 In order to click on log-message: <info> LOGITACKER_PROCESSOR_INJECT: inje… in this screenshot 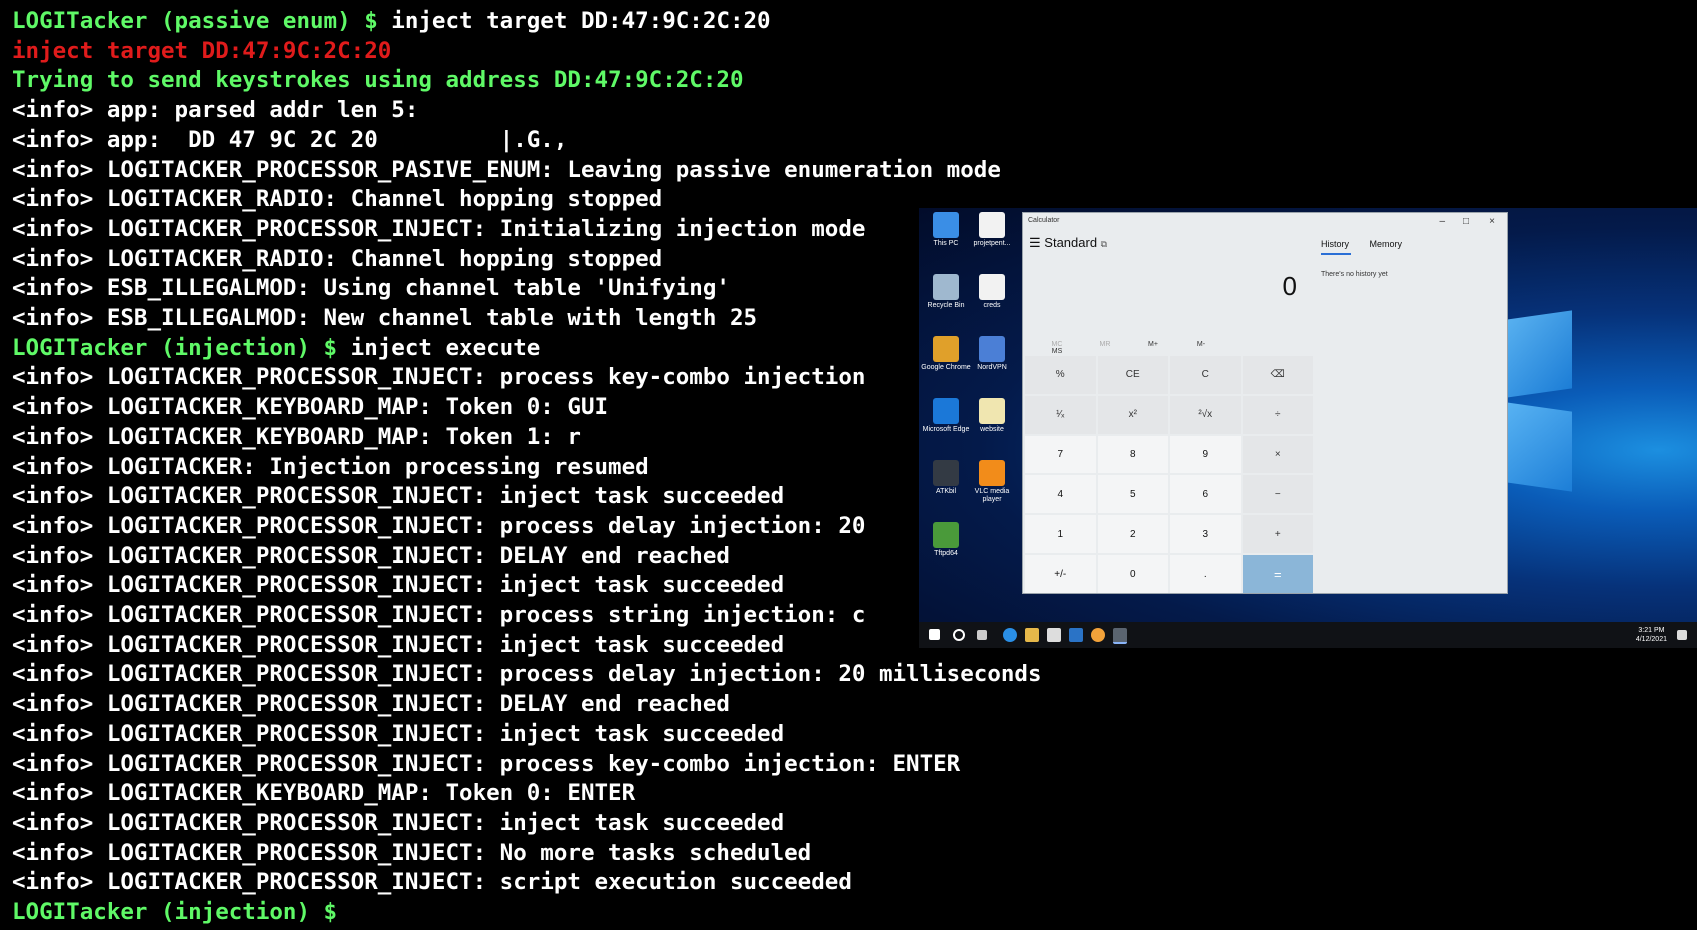, I will do `click(398, 644)`.